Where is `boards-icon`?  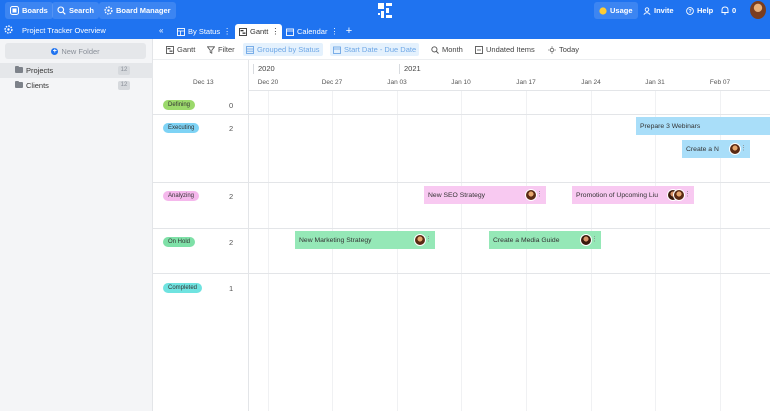 boards-icon is located at coordinates (14, 10).